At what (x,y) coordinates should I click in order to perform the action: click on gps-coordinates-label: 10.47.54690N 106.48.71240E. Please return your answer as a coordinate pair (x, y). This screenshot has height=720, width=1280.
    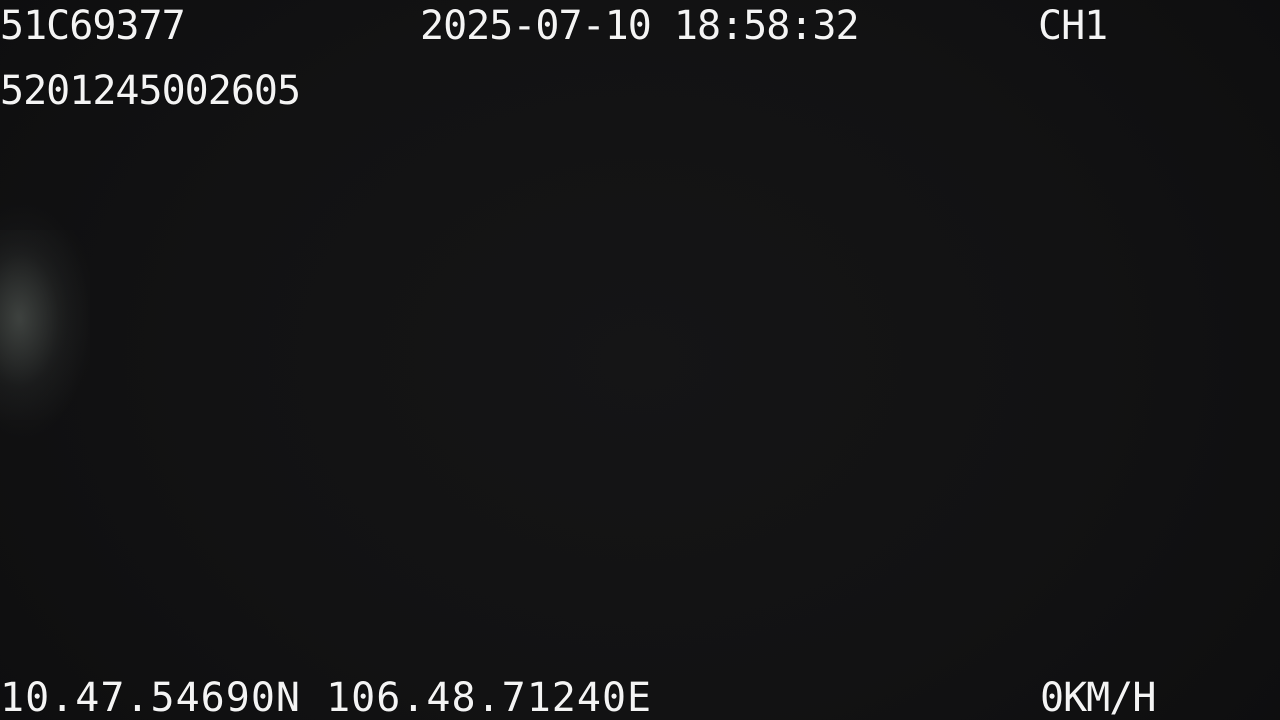
    Looking at the image, I should click on (326, 697).